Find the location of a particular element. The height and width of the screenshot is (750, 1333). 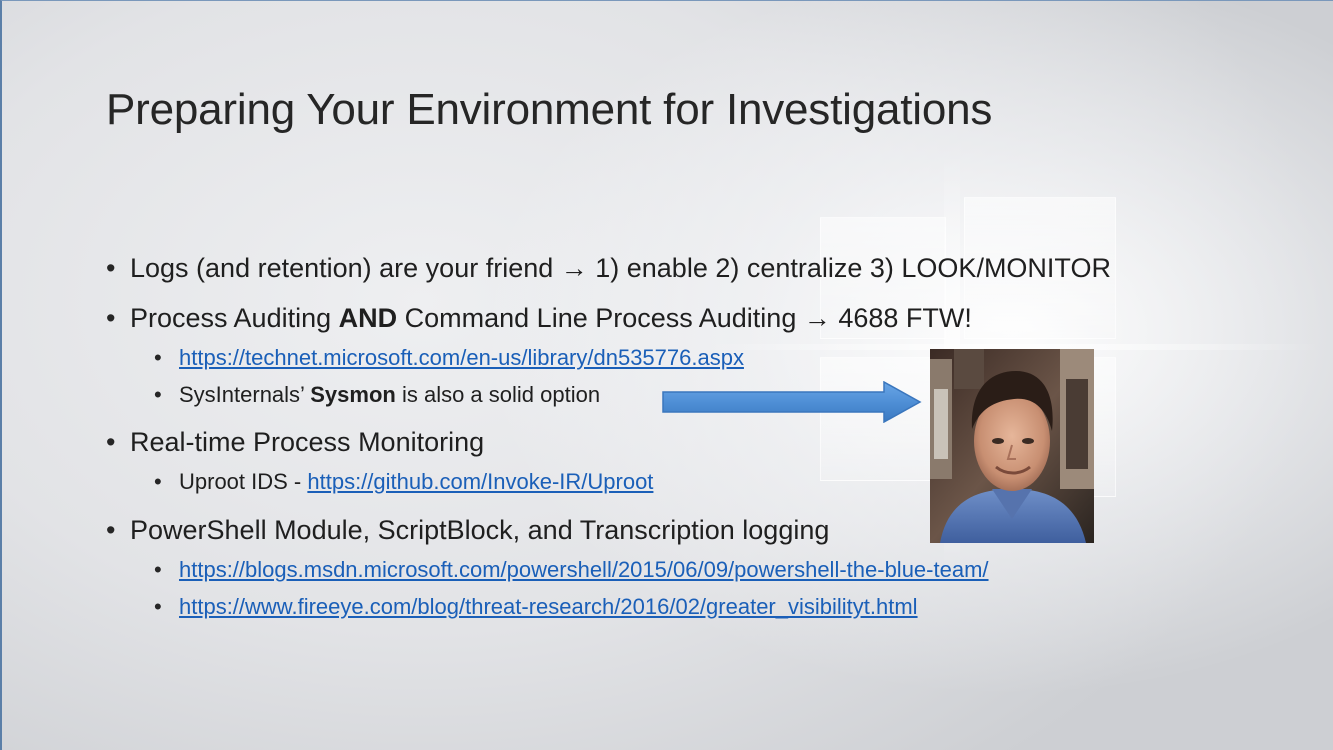

bullet-text: 4688 FTW! is located at coordinates (901, 318).